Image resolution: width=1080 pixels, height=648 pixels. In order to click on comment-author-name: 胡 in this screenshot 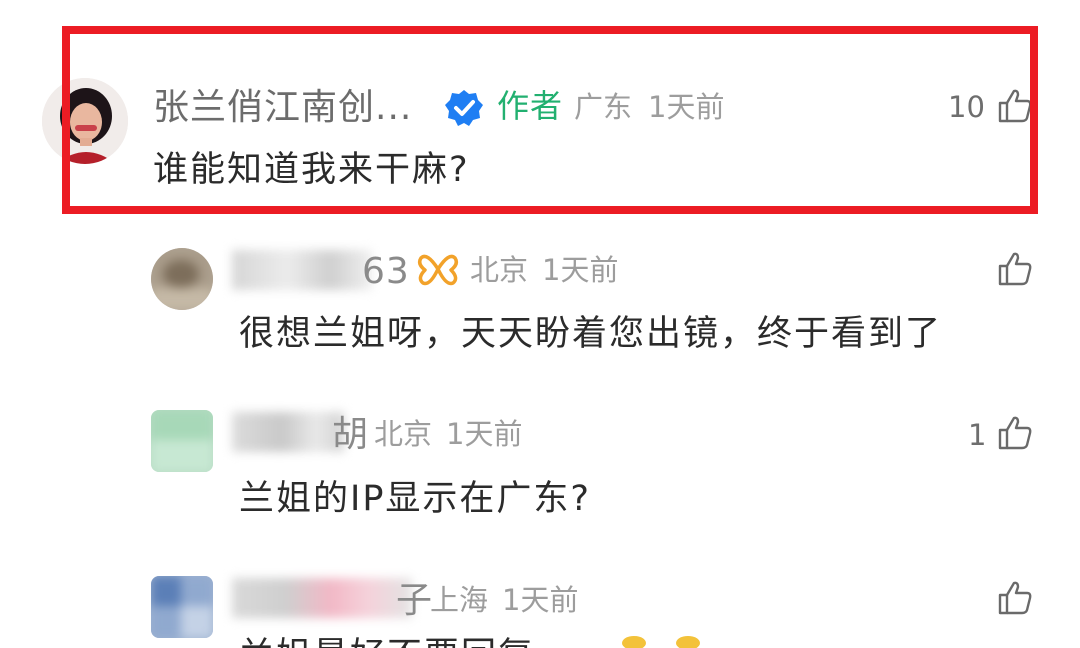, I will do `click(350, 435)`.